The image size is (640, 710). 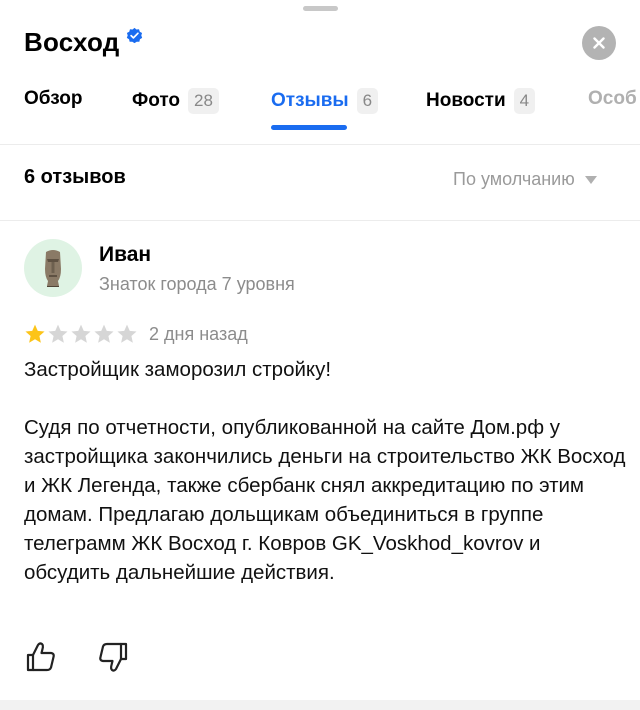 What do you see at coordinates (156, 100) in the screenshot?
I see `tab-label: Фото` at bounding box center [156, 100].